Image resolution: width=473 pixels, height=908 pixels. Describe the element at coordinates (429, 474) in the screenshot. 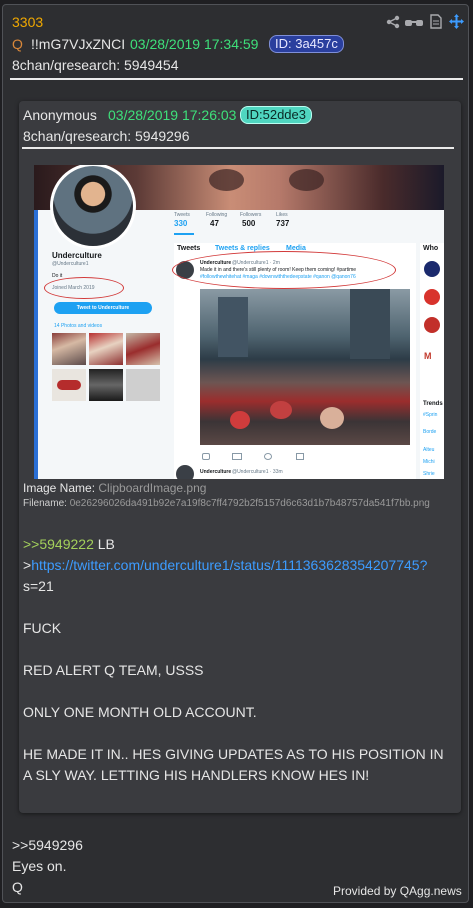

I see `trend-item: Shrie` at that location.